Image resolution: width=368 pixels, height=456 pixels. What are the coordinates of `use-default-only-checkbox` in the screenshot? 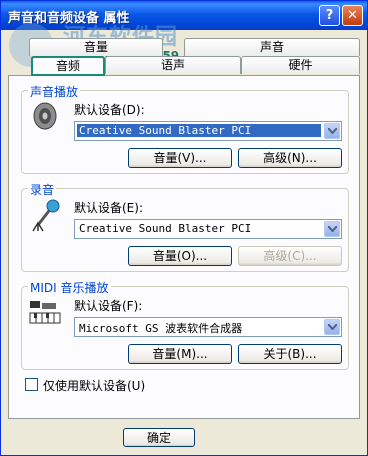 It's located at (31, 384).